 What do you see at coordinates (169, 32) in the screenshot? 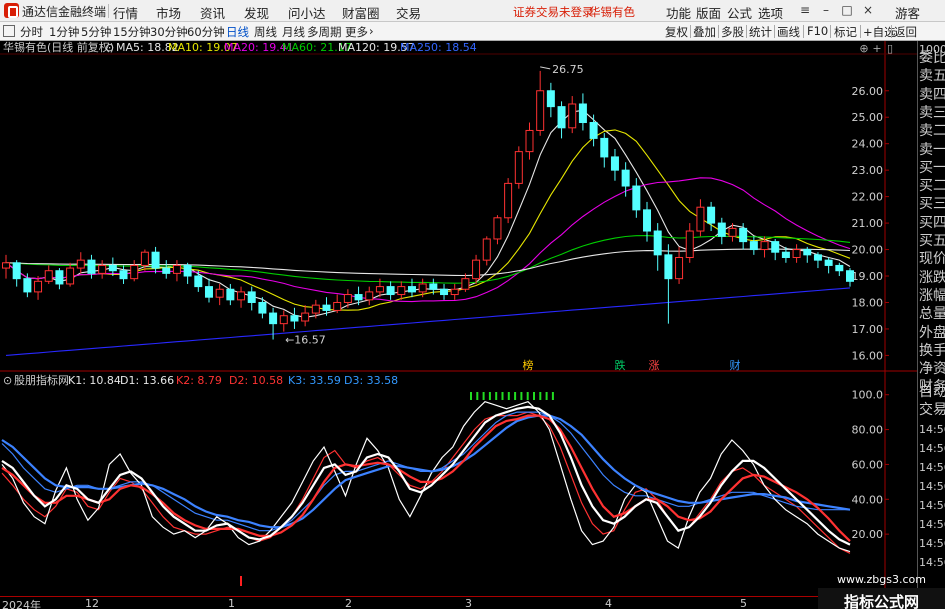
I see `period-30min: 30分钟` at bounding box center [169, 32].